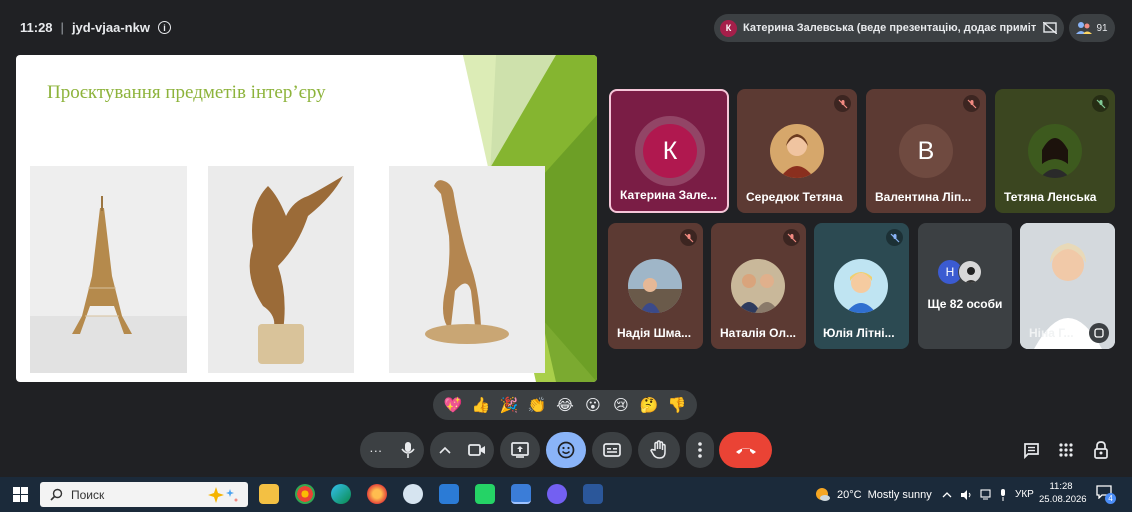 This screenshot has width=1132, height=512. I want to click on captions-icon, so click(612, 450).